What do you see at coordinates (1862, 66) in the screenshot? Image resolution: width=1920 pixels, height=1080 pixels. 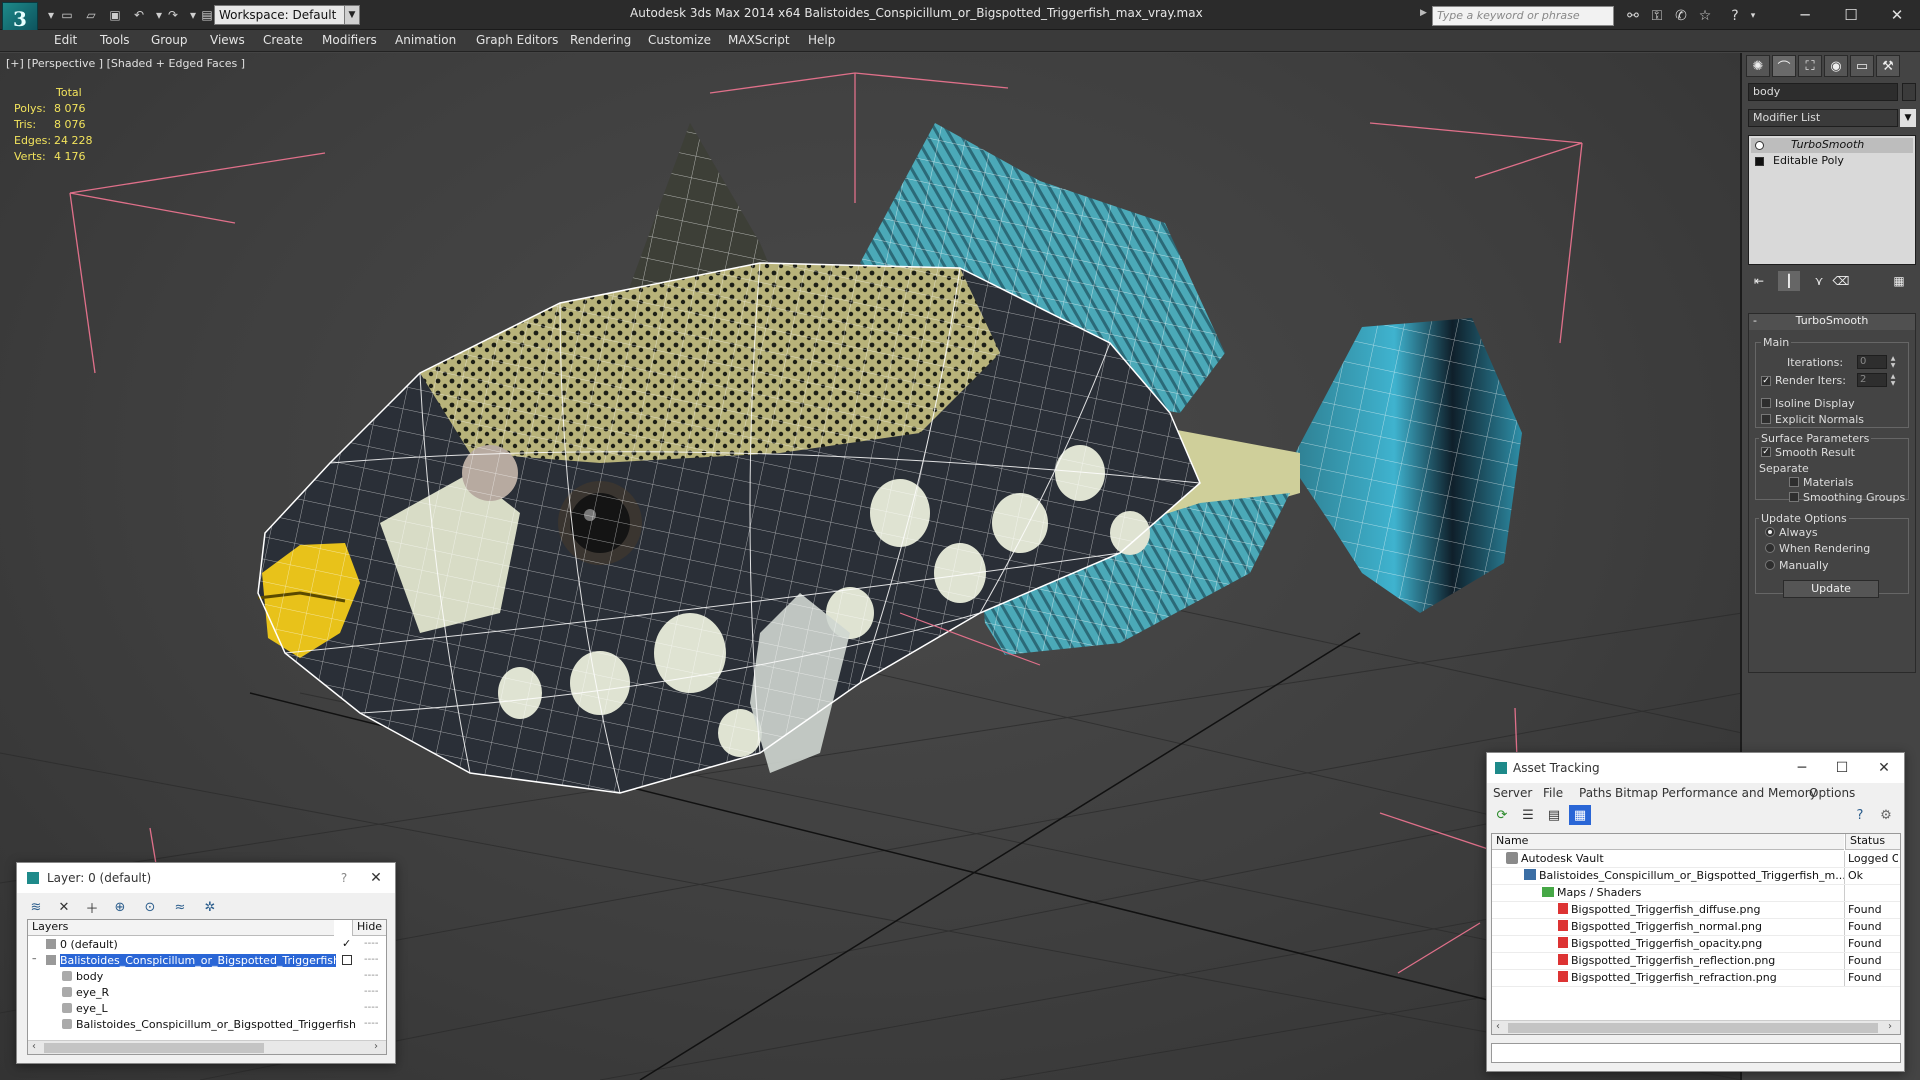 I see `display-tab-icon: ▭` at bounding box center [1862, 66].